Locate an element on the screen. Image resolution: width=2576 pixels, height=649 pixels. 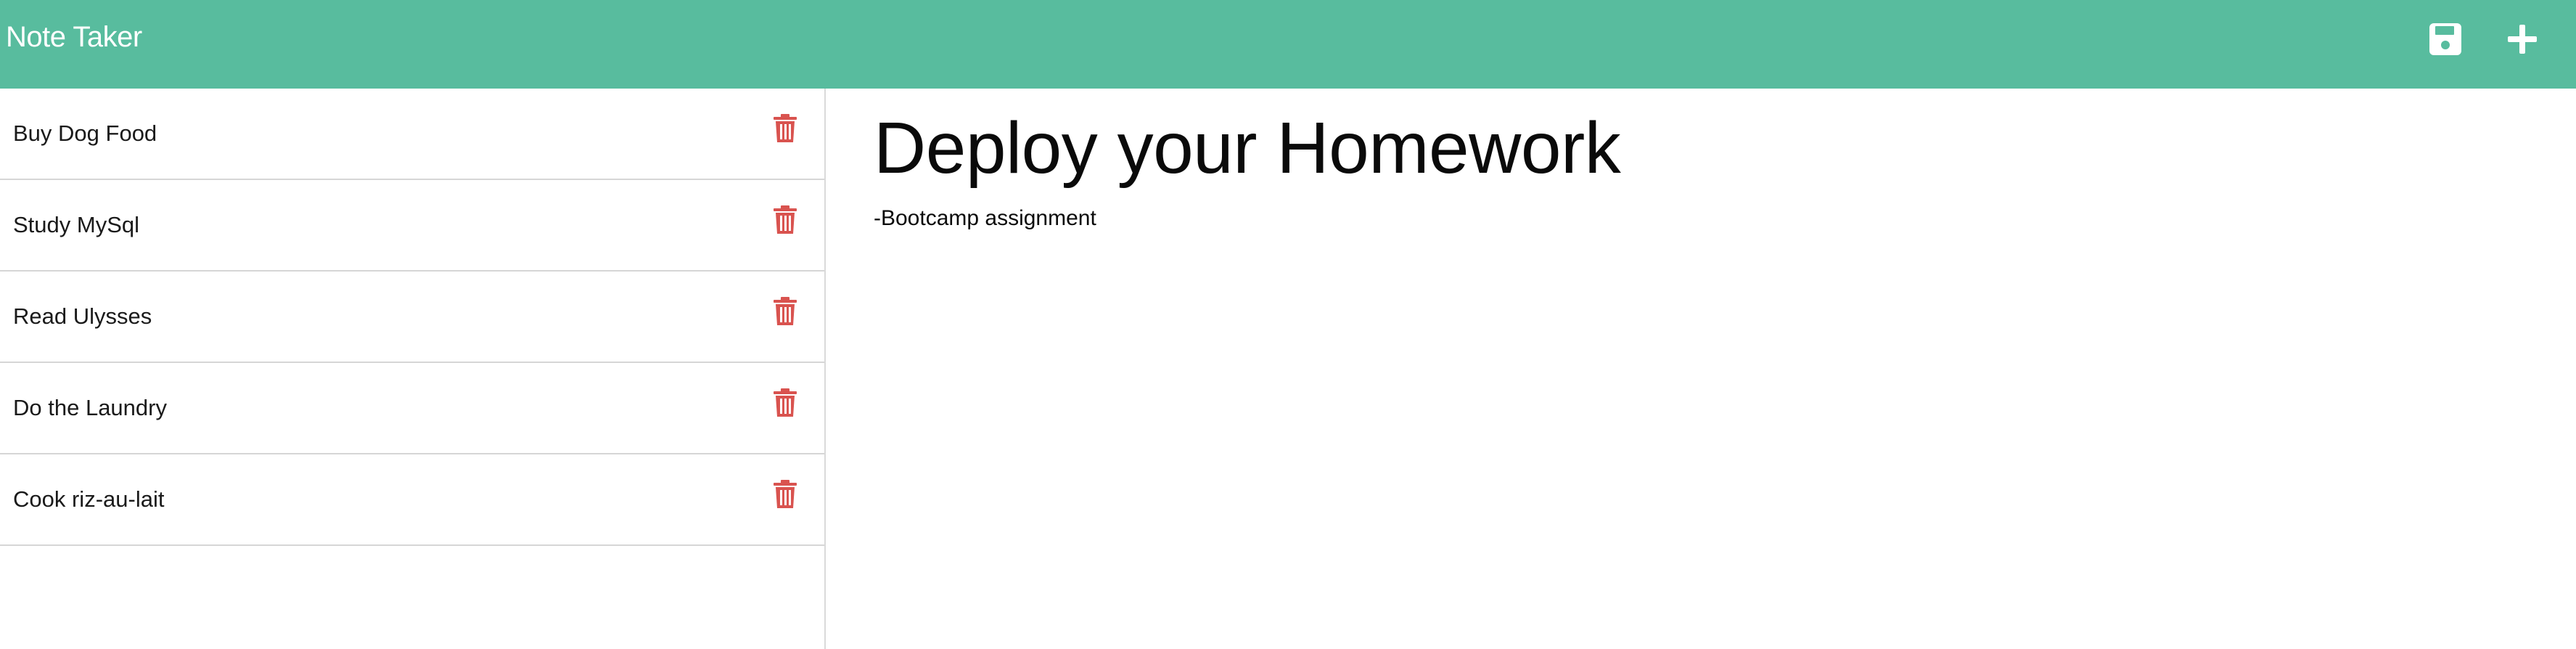
note-title-field: Deploy your Homework is located at coordinates (1247, 148).